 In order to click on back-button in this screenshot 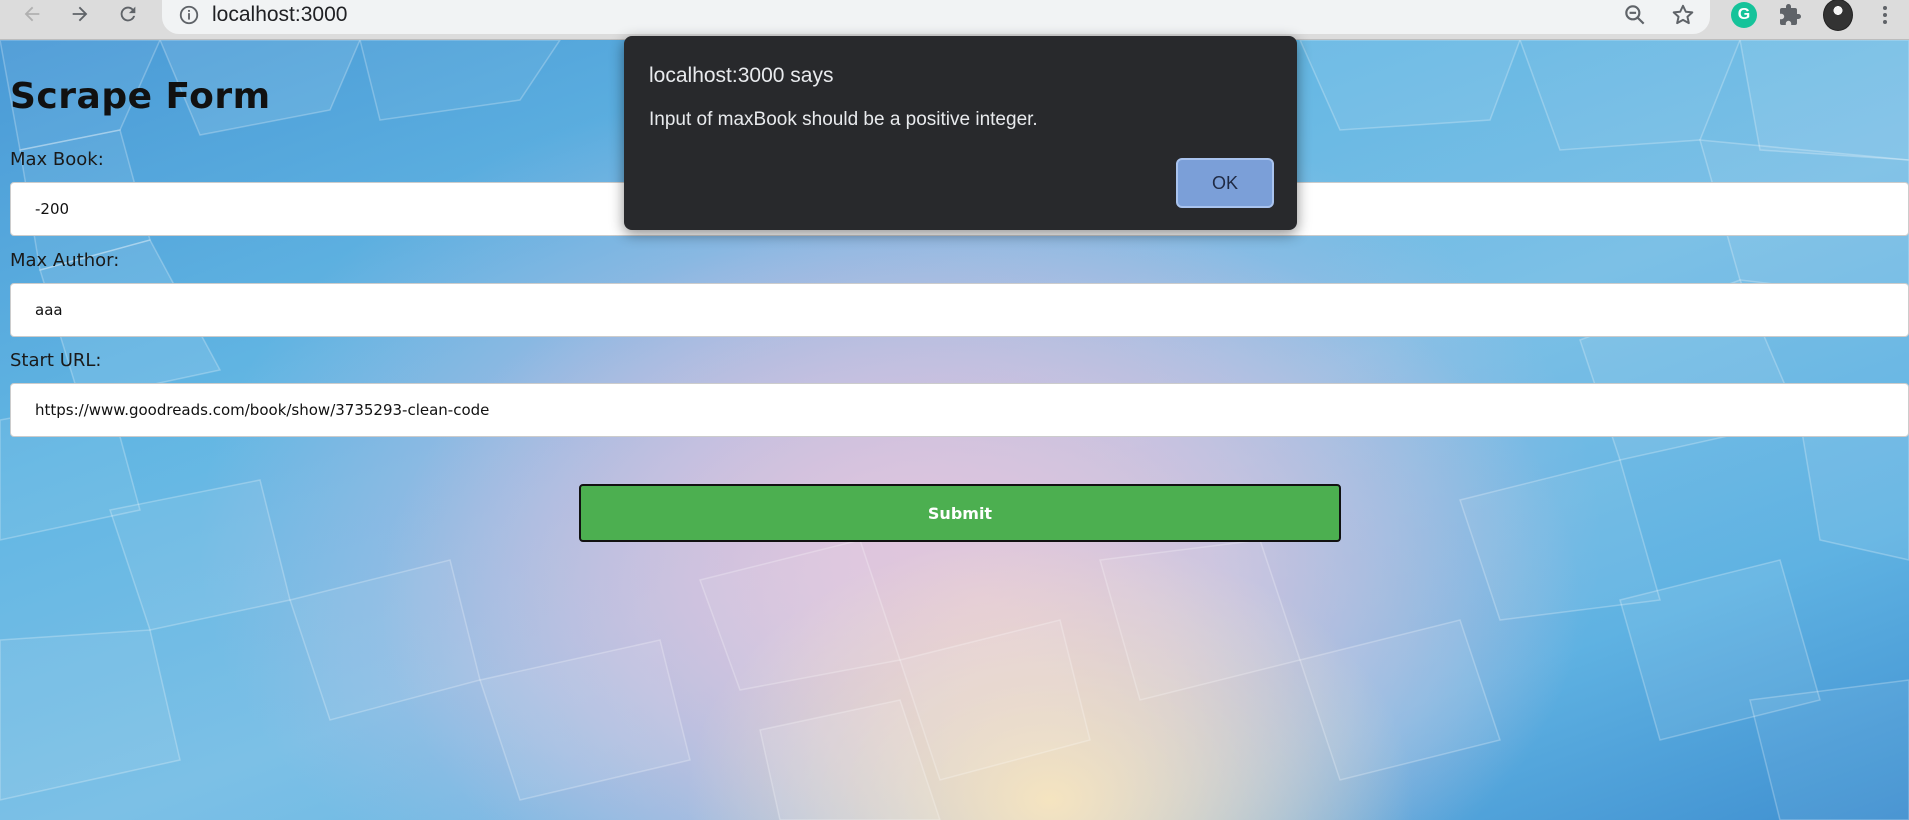, I will do `click(32, 14)`.